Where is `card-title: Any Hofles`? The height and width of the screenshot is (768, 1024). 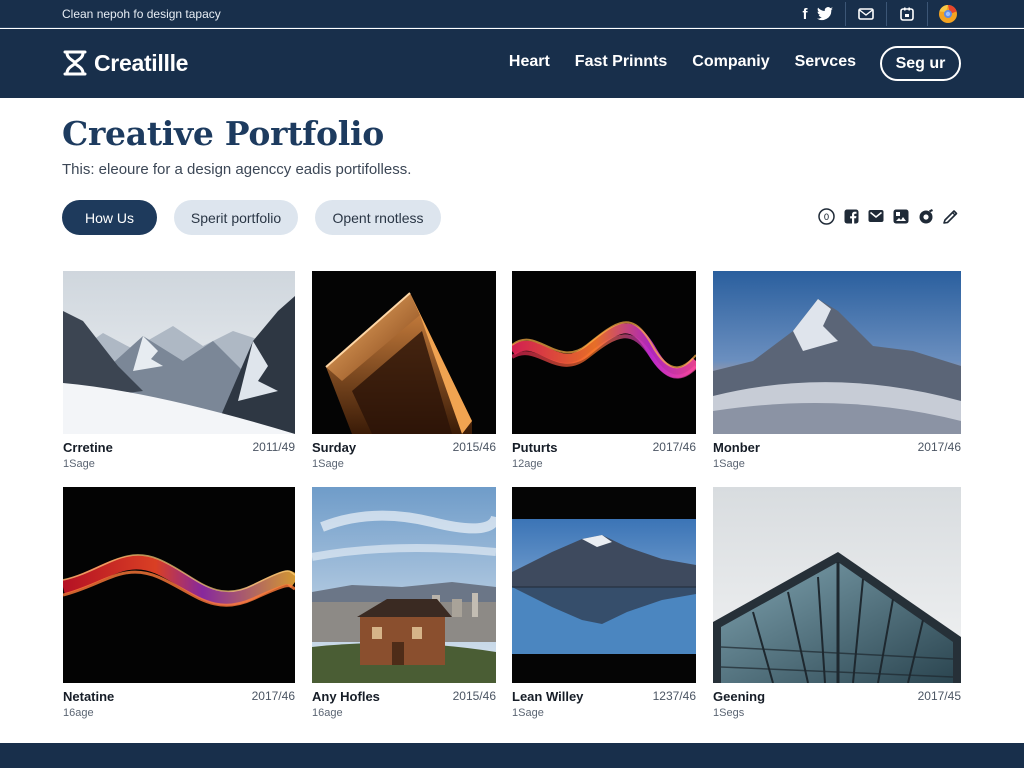
card-title: Any Hofles is located at coordinates (346, 696).